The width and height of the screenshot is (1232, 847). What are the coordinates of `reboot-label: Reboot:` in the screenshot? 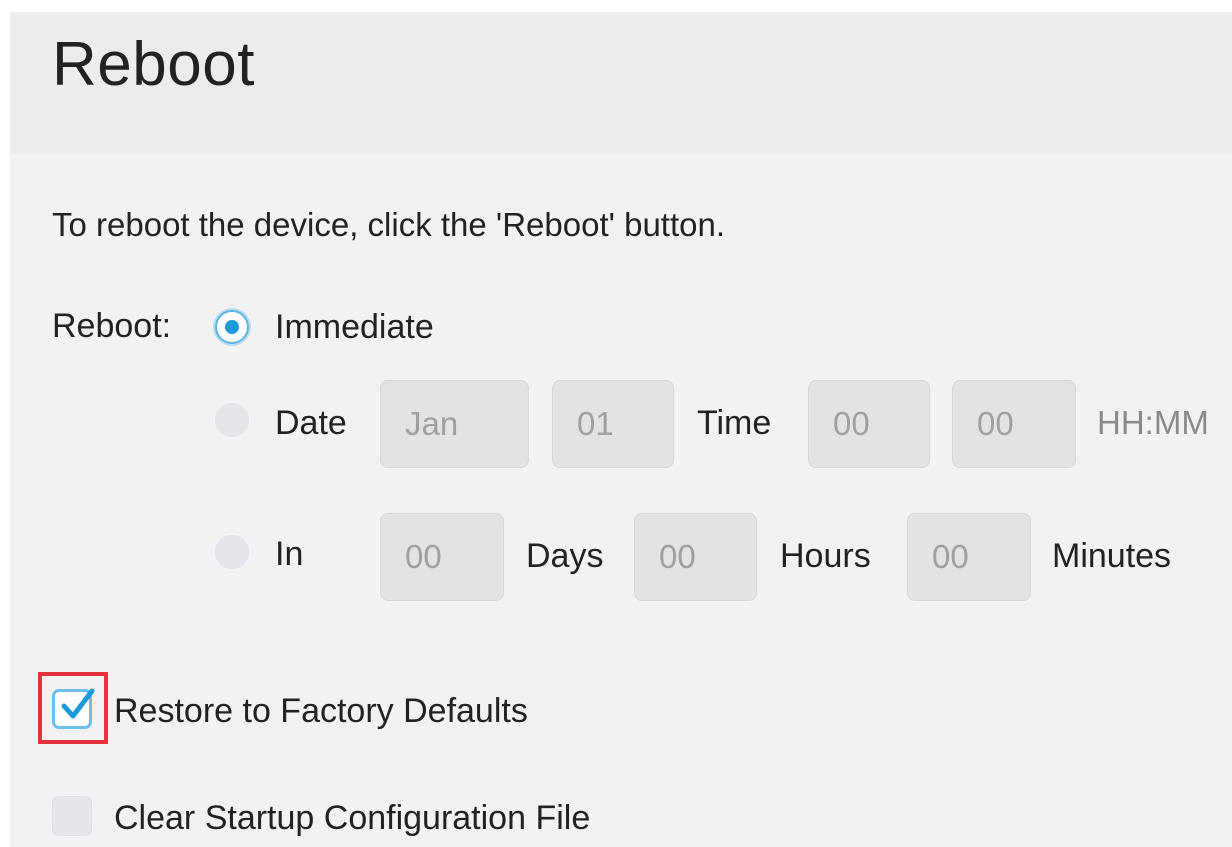 It's located at (112, 326).